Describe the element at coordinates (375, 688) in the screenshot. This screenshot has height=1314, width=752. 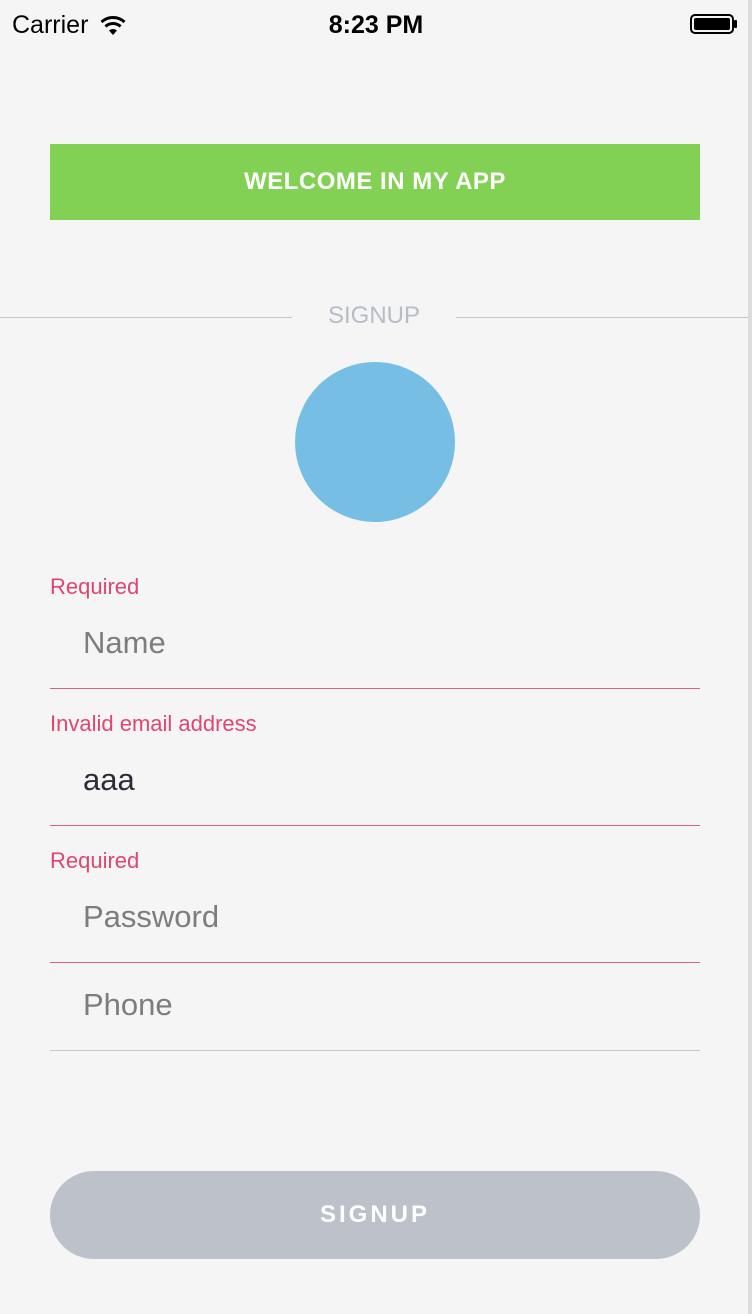
I see `name-underline` at that location.